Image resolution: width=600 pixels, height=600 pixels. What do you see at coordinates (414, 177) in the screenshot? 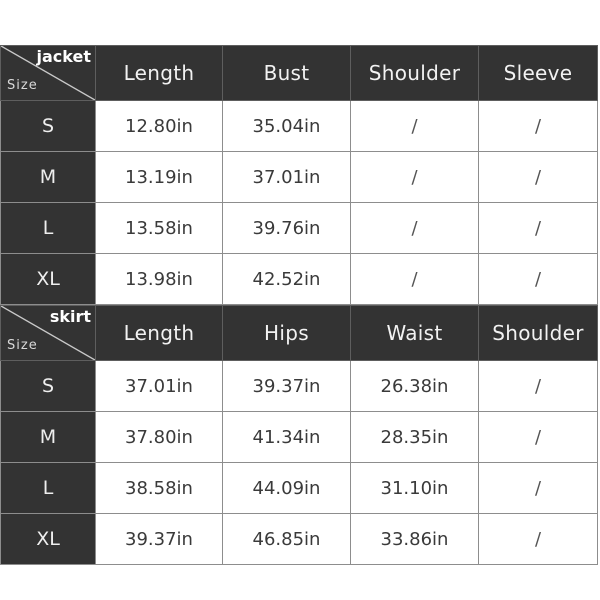
I see `cell-jacket-1-2: /` at bounding box center [414, 177].